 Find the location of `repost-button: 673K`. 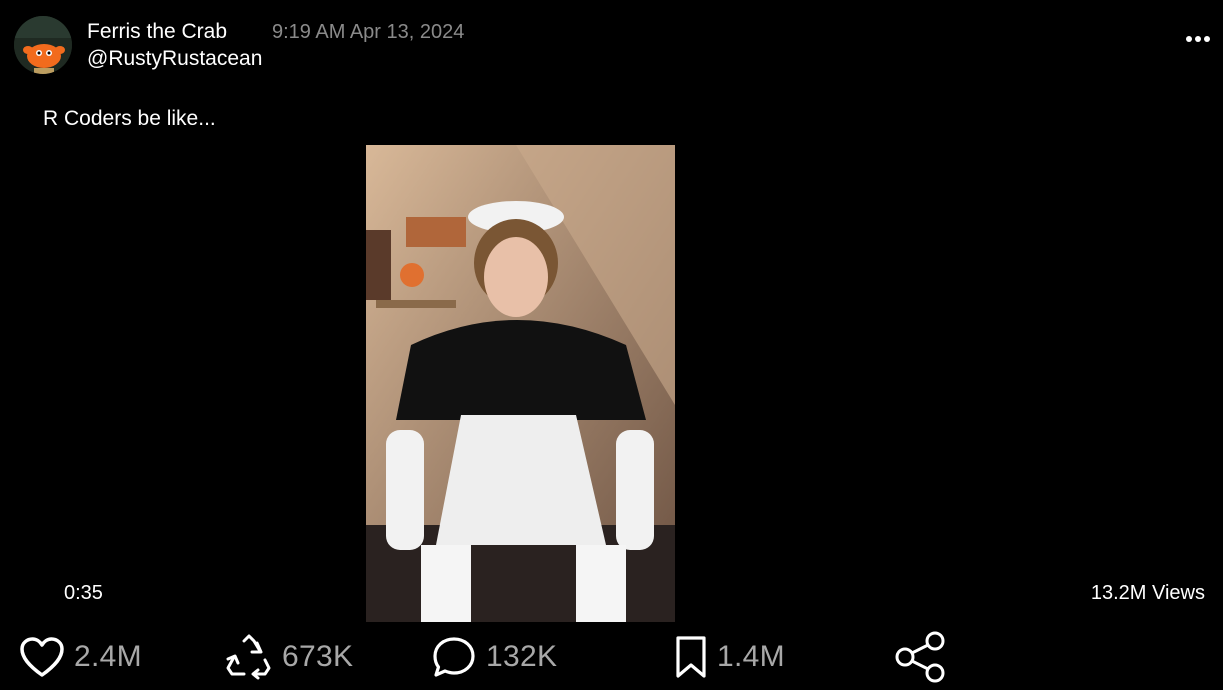

repost-button: 673K is located at coordinates (288, 657).